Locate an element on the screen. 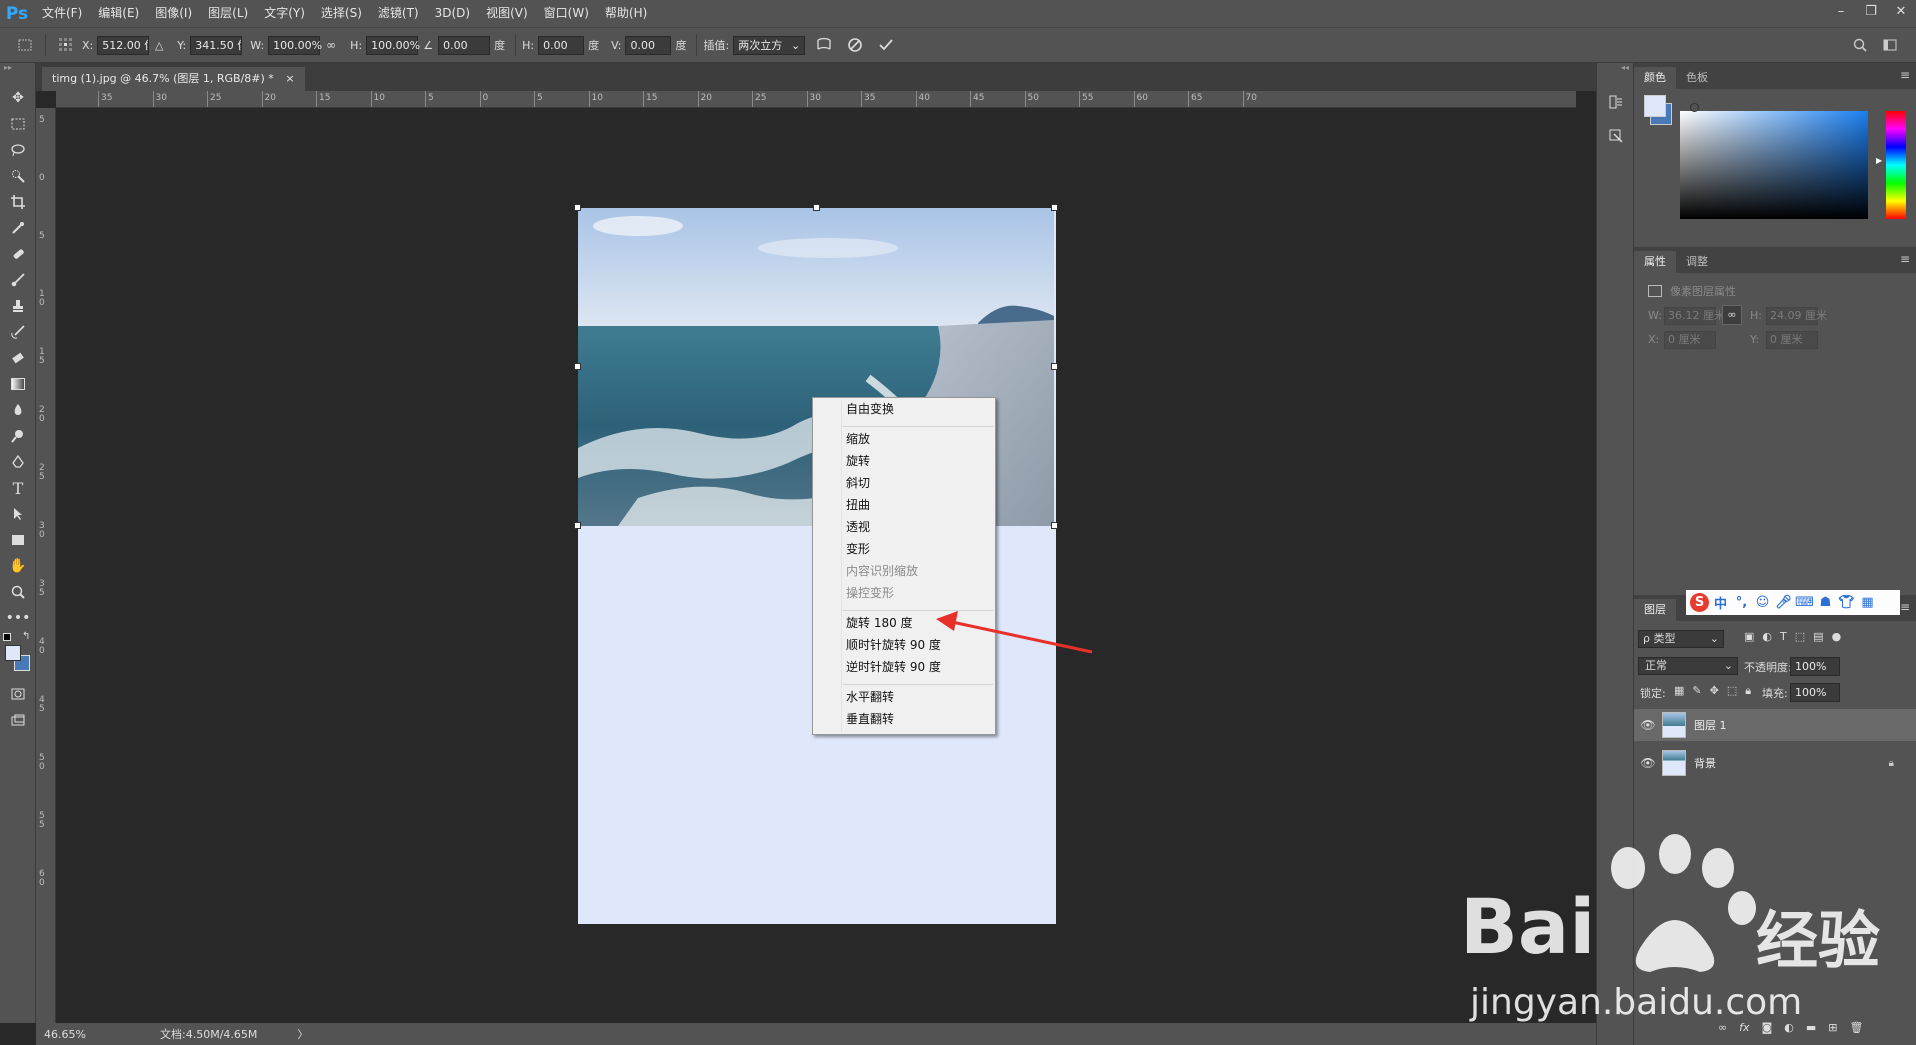 Image resolution: width=1916 pixels, height=1045 pixels. filter-smart-icon: ▤ is located at coordinates (1818, 636).